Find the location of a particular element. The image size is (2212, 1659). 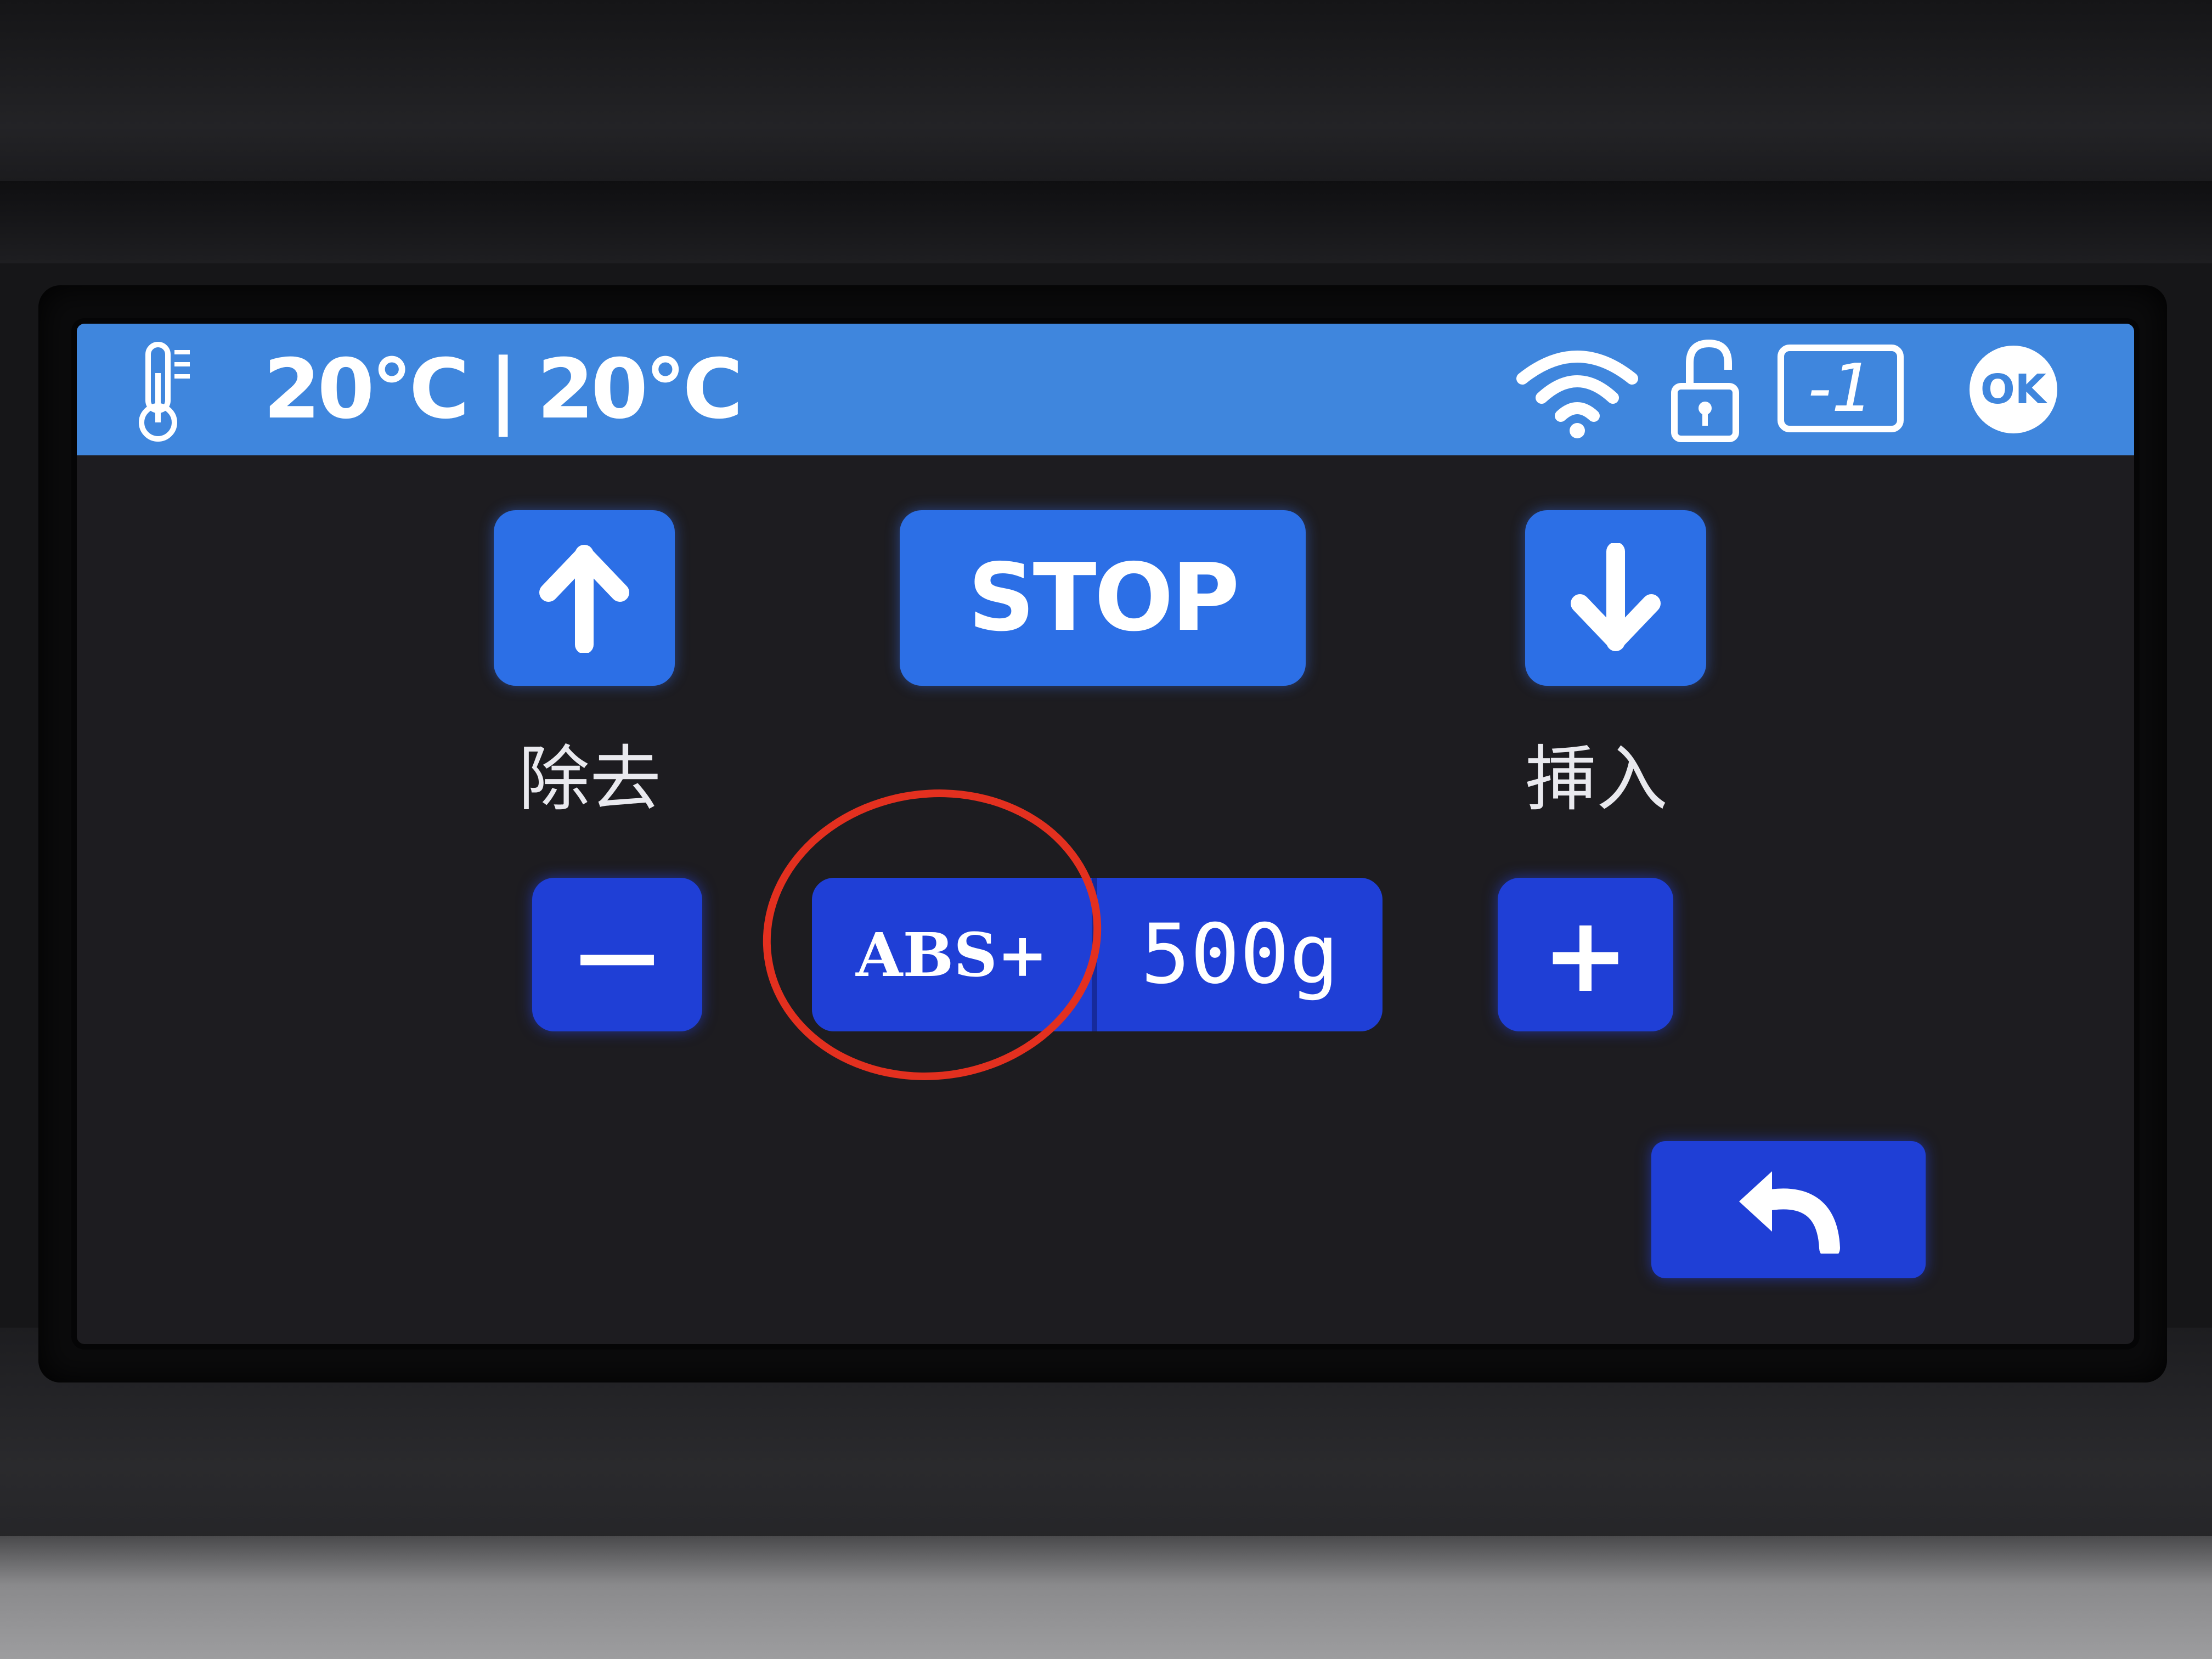

ok-icon: OK is located at coordinates (2013, 389).